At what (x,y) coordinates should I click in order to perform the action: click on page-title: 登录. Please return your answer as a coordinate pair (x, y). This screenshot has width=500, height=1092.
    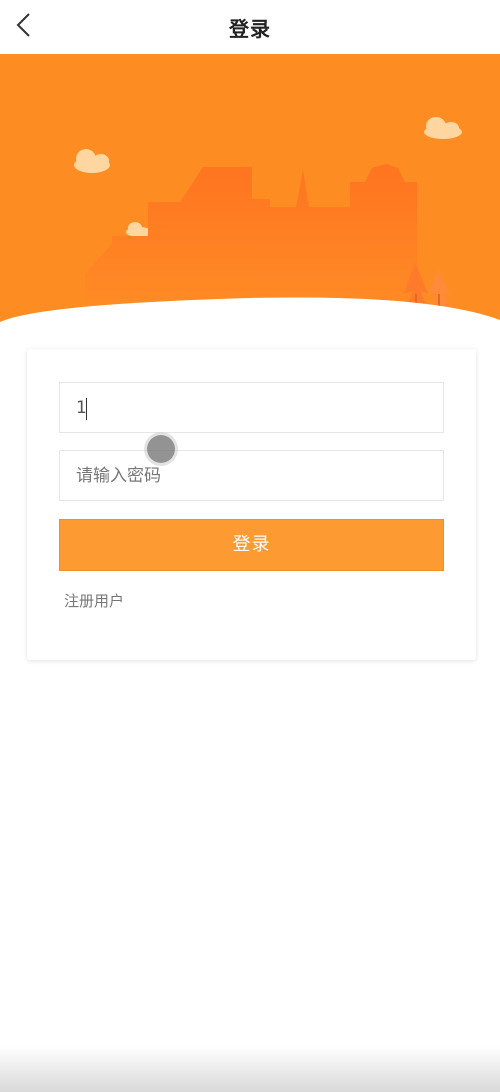
    Looking at the image, I should click on (250, 29).